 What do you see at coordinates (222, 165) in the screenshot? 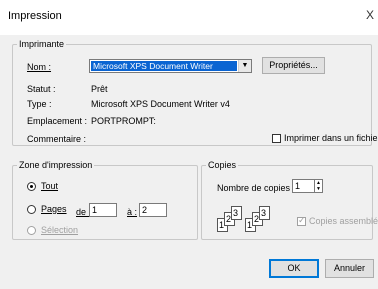
I see `copies-legend: Copies` at bounding box center [222, 165].